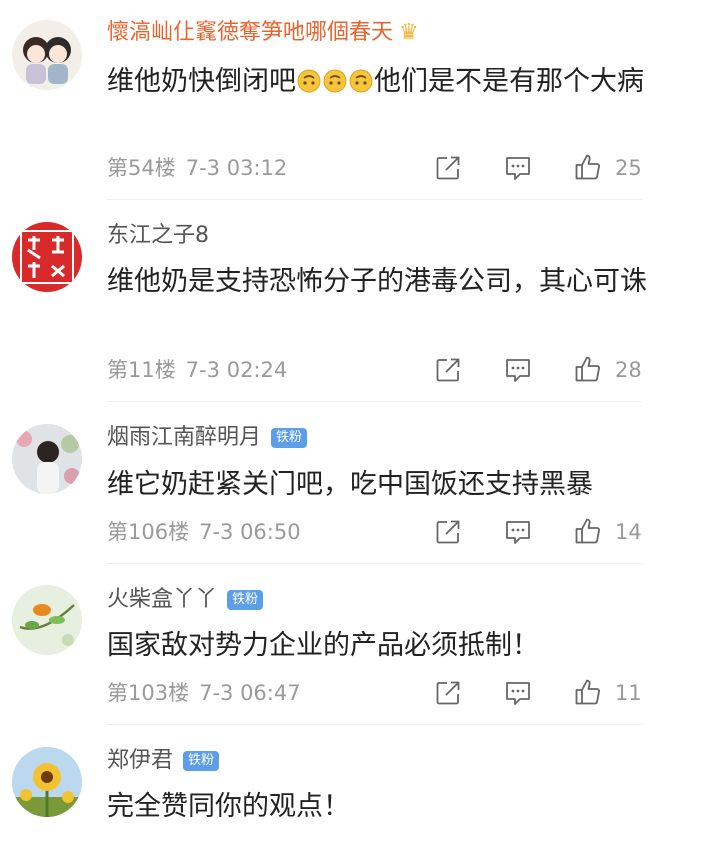 The image size is (717, 843). What do you see at coordinates (628, 532) in the screenshot?
I see `like-count: 14` at bounding box center [628, 532].